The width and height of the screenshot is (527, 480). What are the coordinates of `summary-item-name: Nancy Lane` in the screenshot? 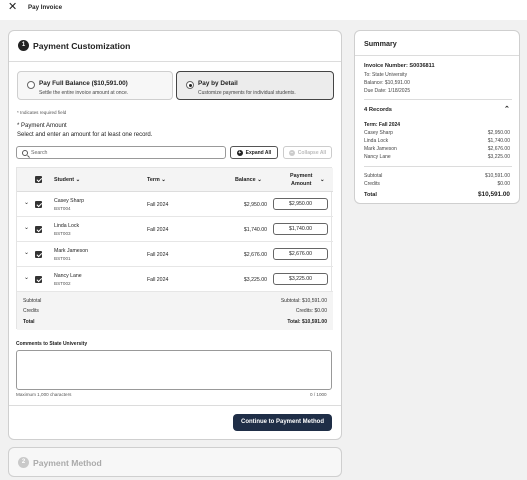 It's located at (377, 157).